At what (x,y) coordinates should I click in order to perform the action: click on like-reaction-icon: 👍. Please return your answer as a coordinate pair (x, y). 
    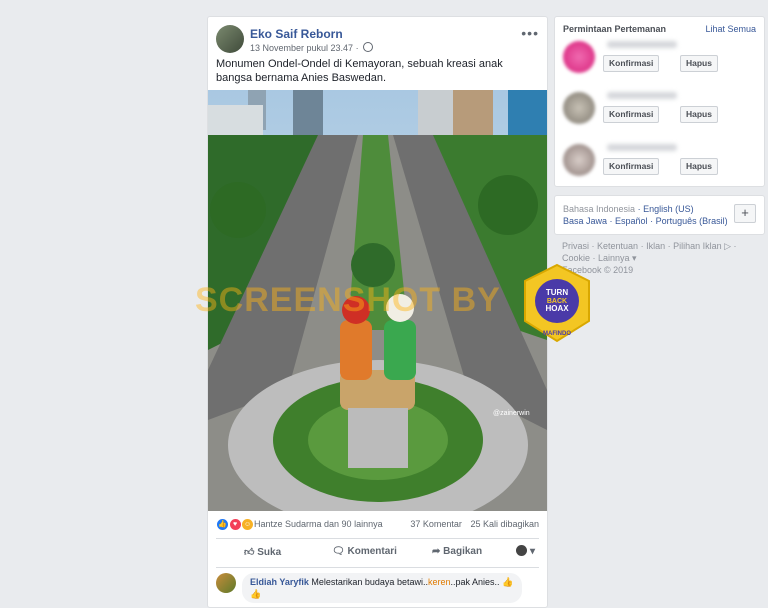
    Looking at the image, I should click on (222, 524).